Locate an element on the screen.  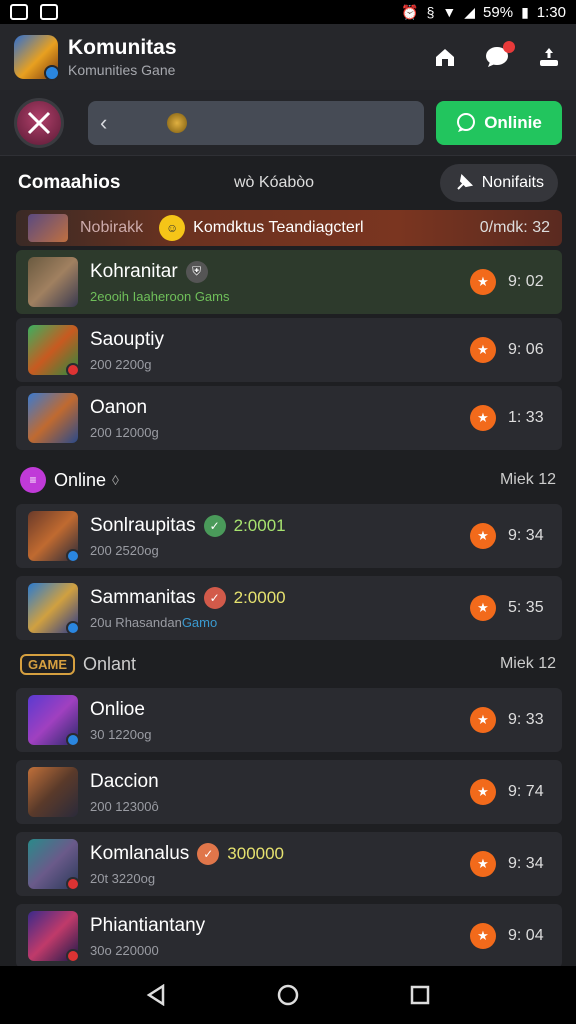
vibrate-icon: § is located at coordinates (430, 12).